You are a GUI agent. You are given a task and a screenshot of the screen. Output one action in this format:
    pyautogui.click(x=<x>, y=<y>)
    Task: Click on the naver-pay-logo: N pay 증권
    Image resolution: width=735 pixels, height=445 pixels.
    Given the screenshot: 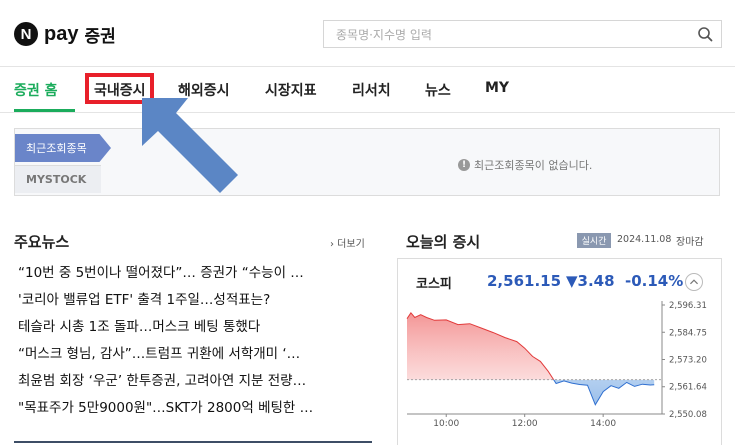 What is the action you would take?
    pyautogui.click(x=65, y=34)
    